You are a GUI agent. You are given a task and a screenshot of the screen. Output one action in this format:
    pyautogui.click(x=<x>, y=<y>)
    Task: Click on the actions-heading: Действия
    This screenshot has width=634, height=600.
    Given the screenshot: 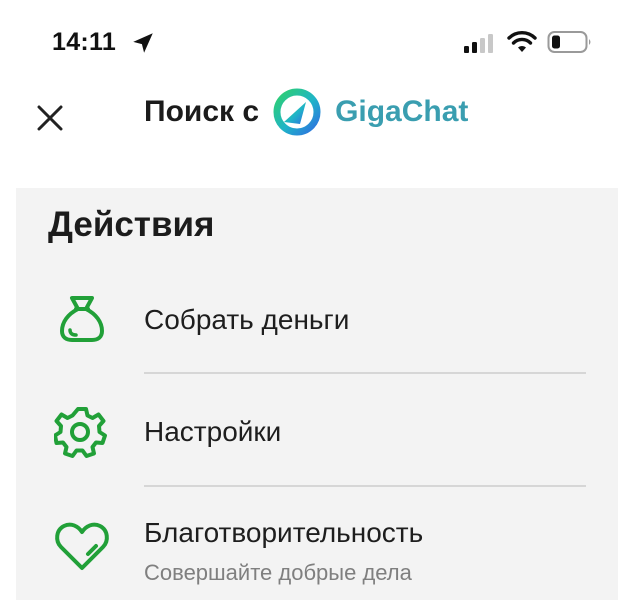 What is the action you would take?
    pyautogui.click(x=131, y=224)
    